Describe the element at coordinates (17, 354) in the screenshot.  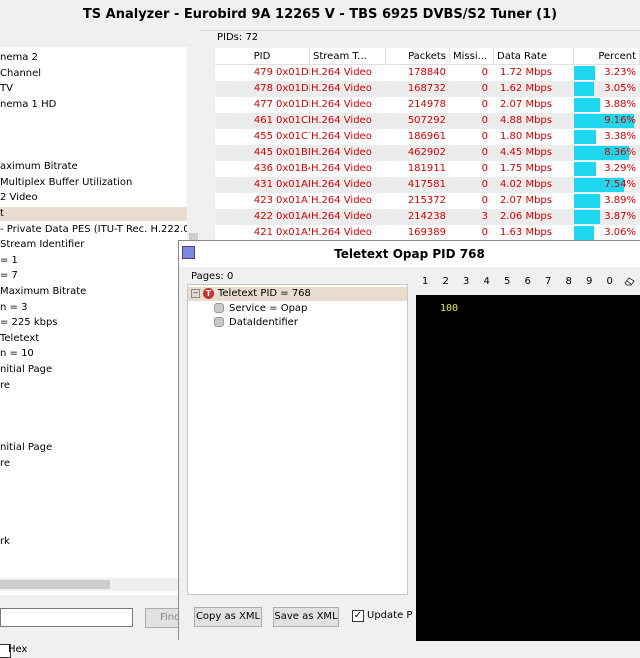
I see `tree-item: n = 10` at that location.